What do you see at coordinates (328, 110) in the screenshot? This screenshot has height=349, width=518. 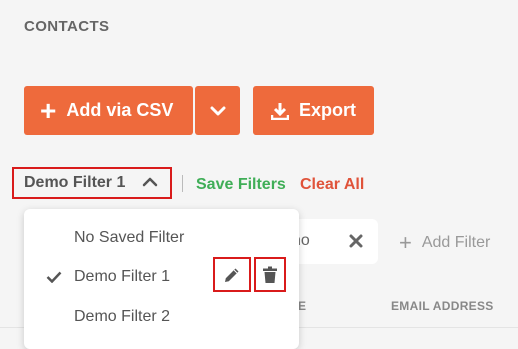 I see `export-label: Export` at bounding box center [328, 110].